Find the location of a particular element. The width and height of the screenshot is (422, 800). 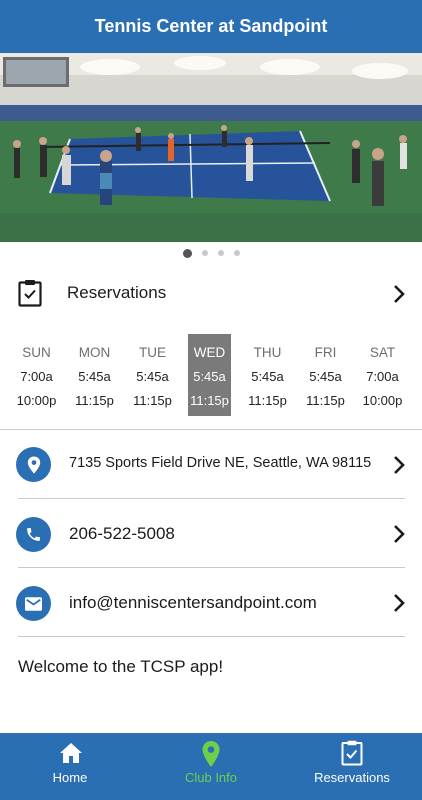

tab-club-info: Club Info is located at coordinates (211, 766).